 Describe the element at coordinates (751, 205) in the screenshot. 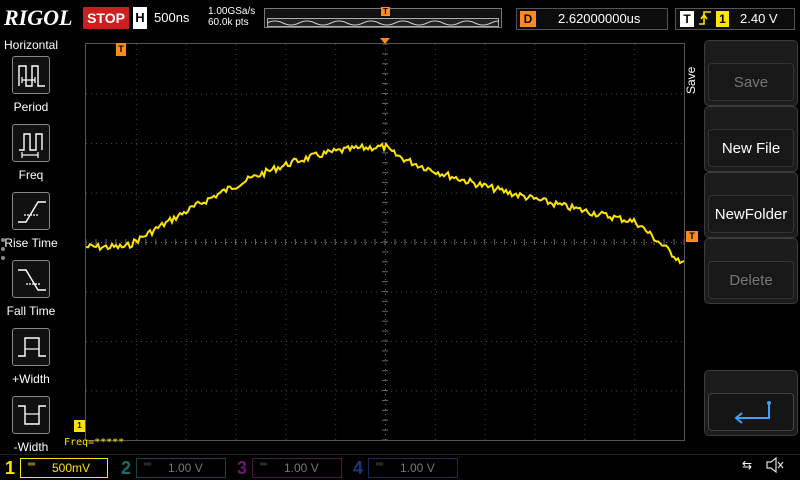

I see `new-folder-button: NewFolder` at that location.